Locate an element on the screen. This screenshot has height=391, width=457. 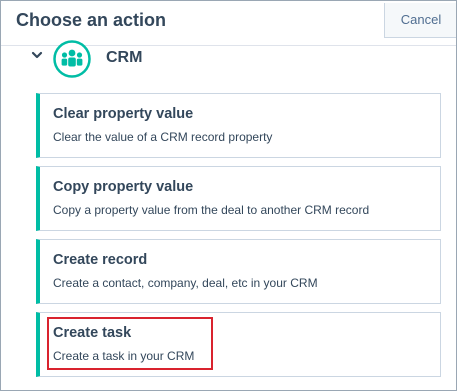
action-card-title: Copy property value is located at coordinates (123, 187).